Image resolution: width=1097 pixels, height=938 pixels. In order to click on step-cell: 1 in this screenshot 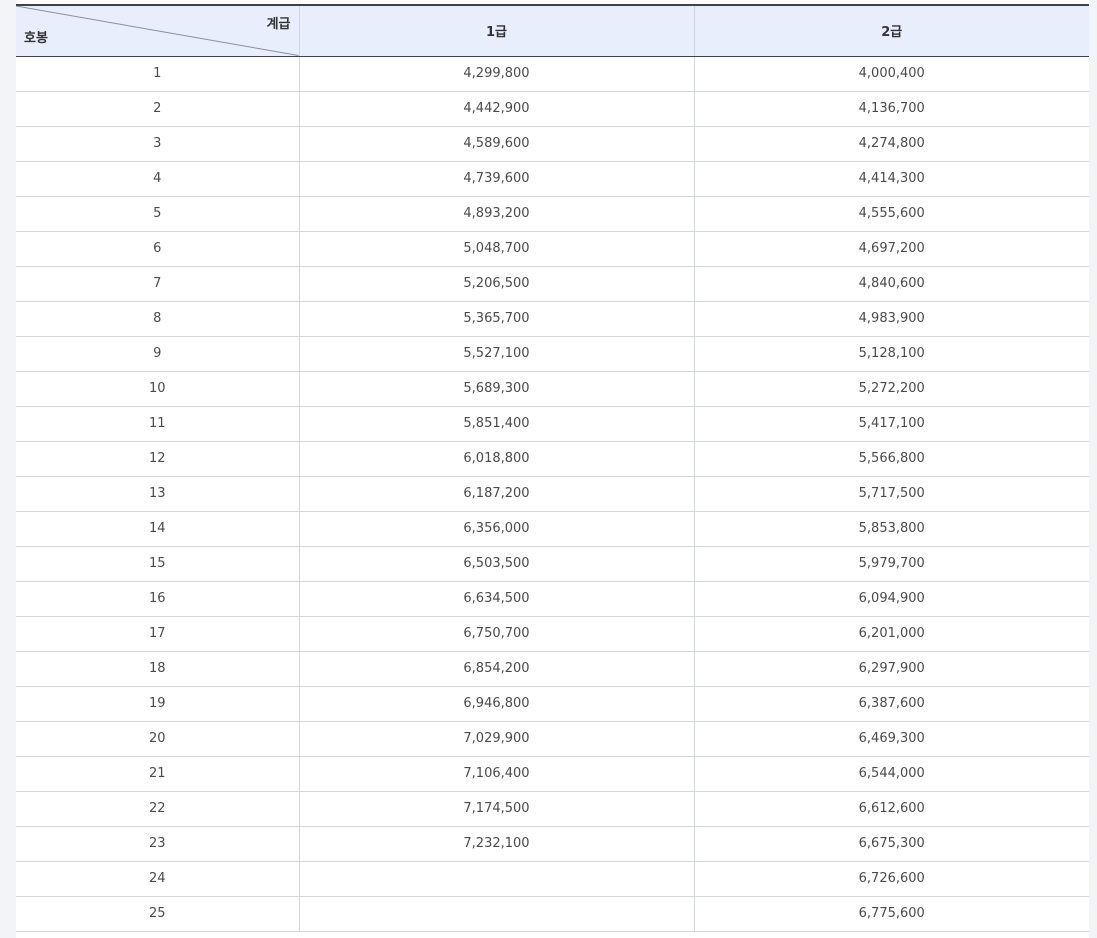, I will do `click(157, 74)`.